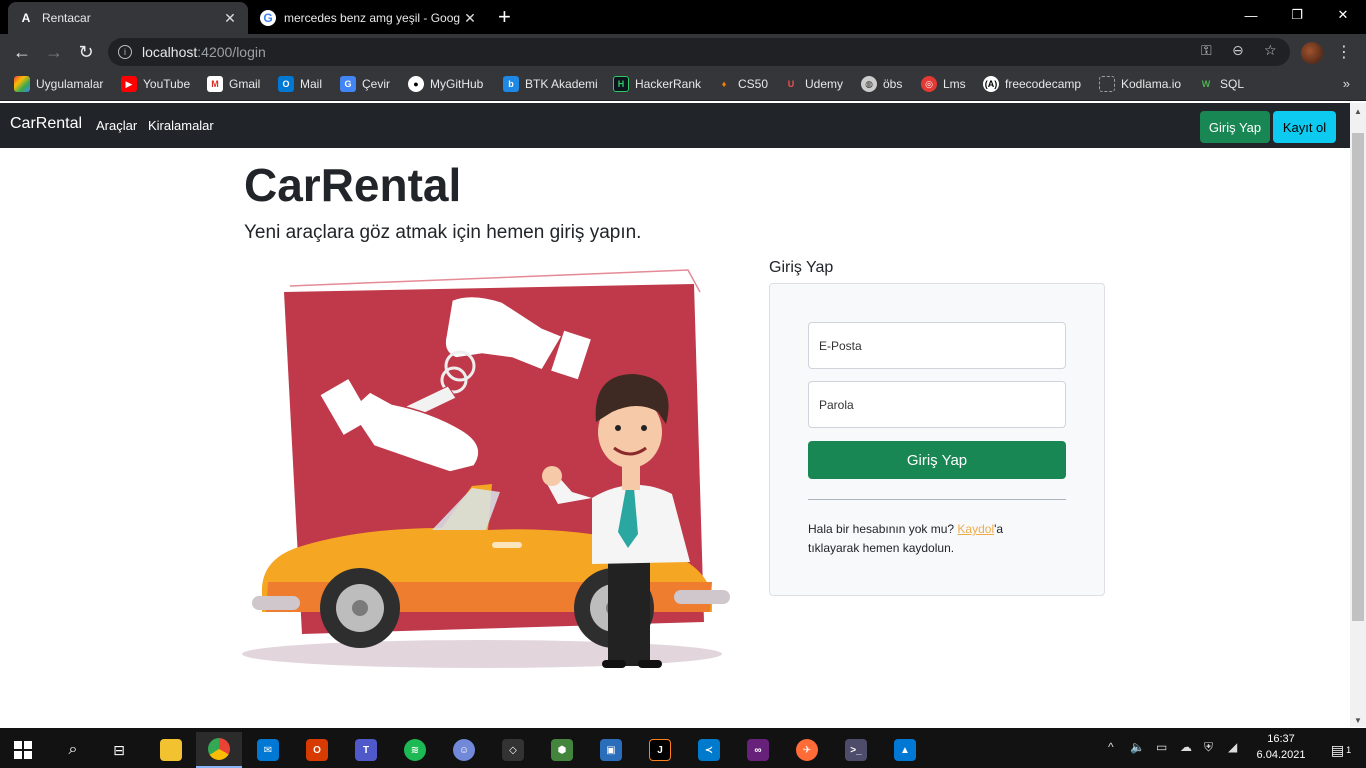 The width and height of the screenshot is (1366, 768). What do you see at coordinates (1297, 15) in the screenshot?
I see `restore-icon: ❐` at bounding box center [1297, 15].